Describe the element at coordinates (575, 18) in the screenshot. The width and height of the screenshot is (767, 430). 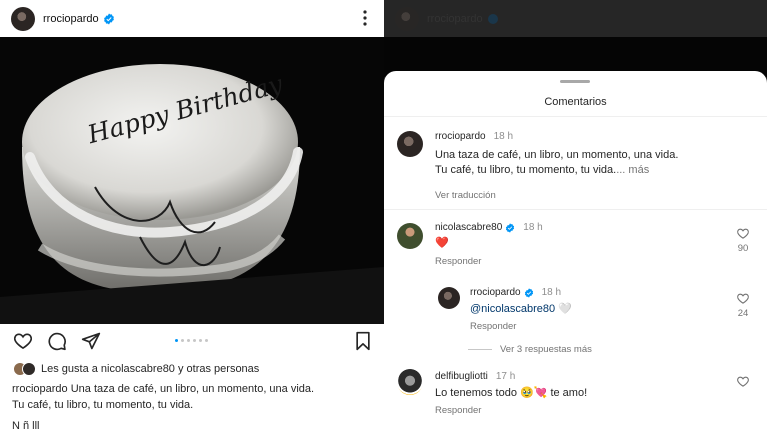
I see `dimmed-post-header: rrociopardo` at that location.